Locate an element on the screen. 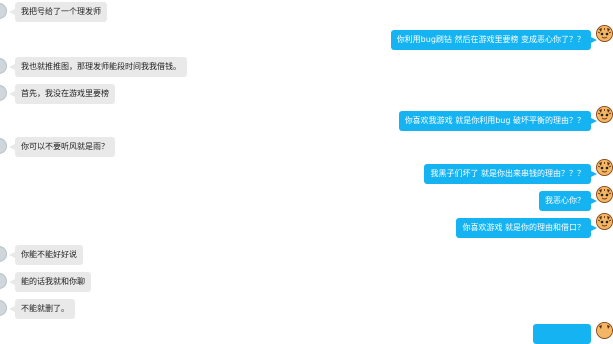 The height and width of the screenshot is (344, 613). message-left: 你能不能好好说 is located at coordinates (306, 255).